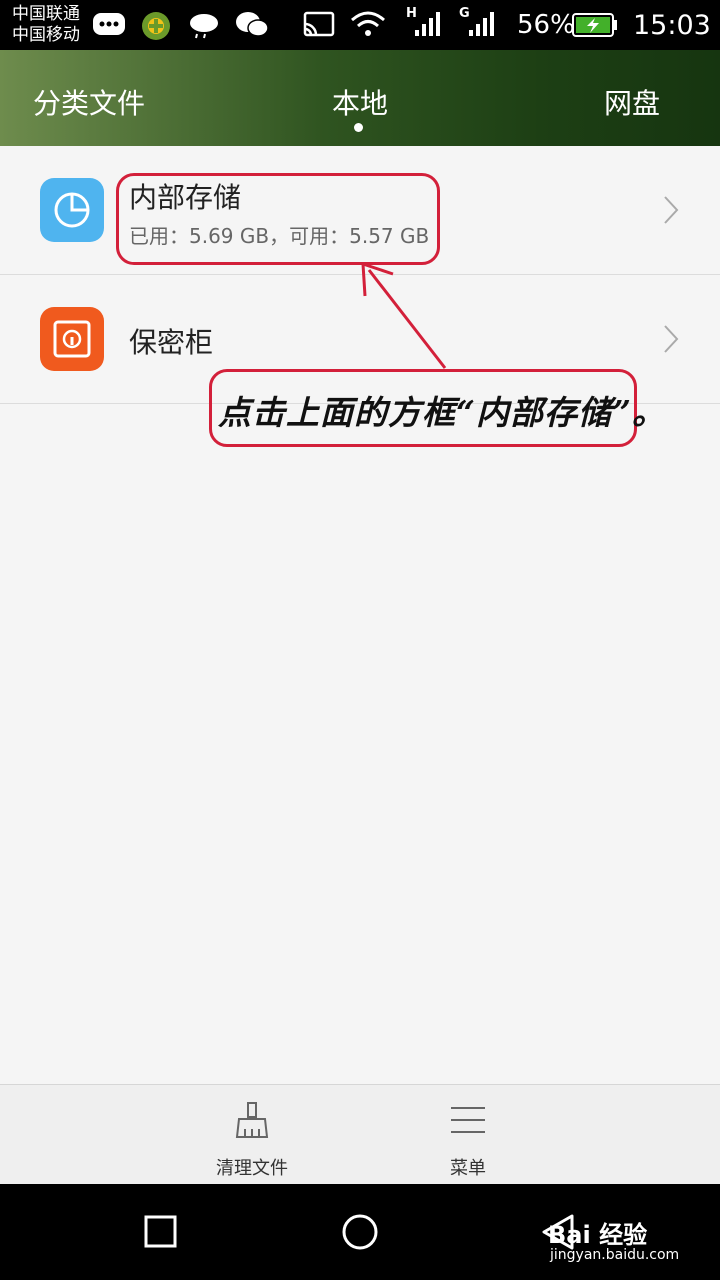 This screenshot has height=1280, width=720. I want to click on tab-bar: 分类文件 本地 网盘, so click(360, 98).